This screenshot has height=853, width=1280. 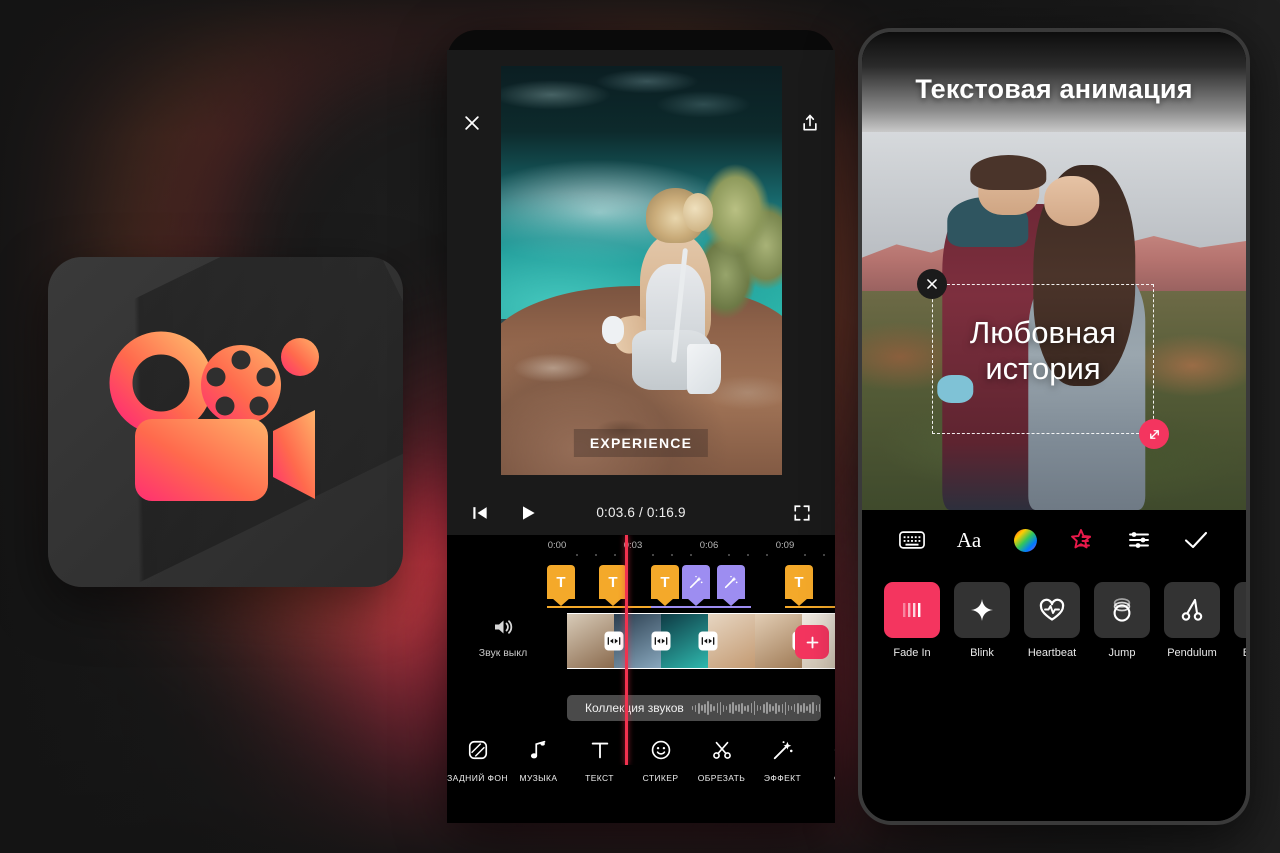 I want to click on animation-preset-heartbeat: Heartbeat, so click(x=1052, y=620).